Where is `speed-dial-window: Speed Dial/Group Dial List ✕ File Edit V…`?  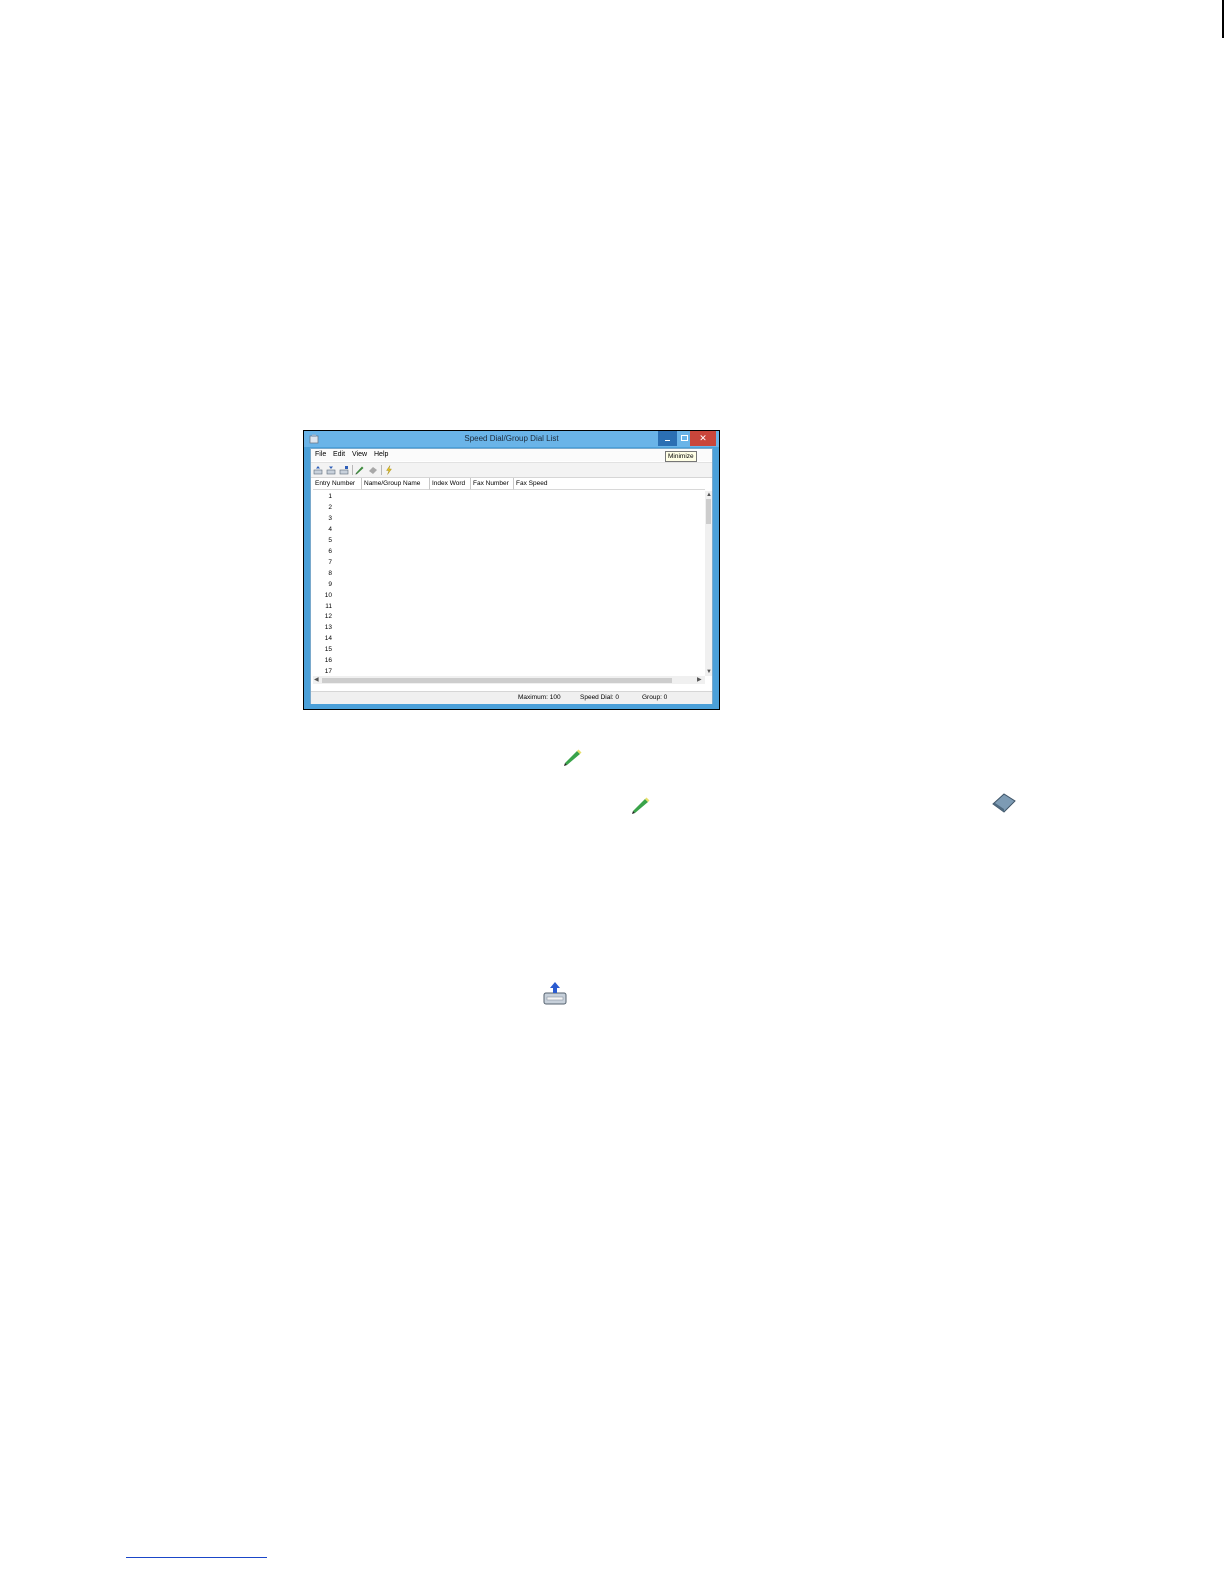 speed-dial-window: Speed Dial/Group Dial List ✕ File Edit V… is located at coordinates (511, 570).